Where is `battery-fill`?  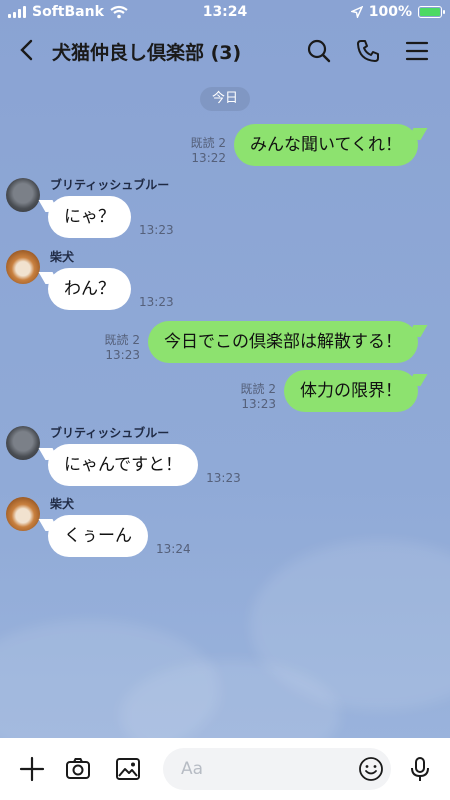 battery-fill is located at coordinates (430, 12).